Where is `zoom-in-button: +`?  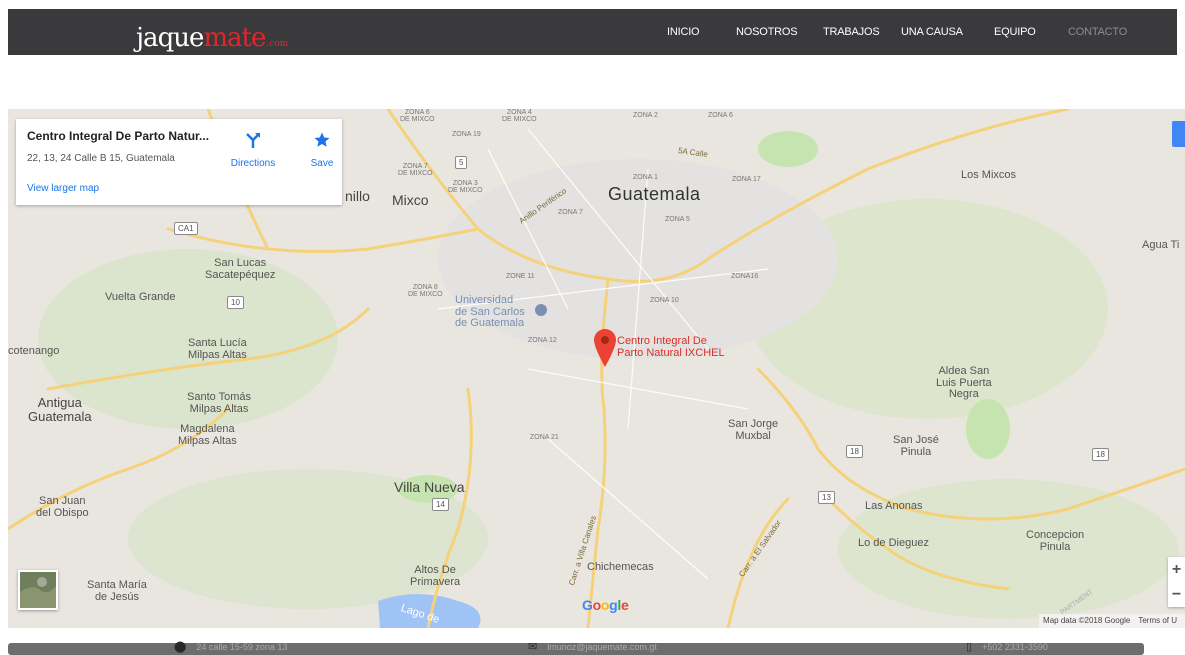
zoom-in-button: + is located at coordinates (1176, 569).